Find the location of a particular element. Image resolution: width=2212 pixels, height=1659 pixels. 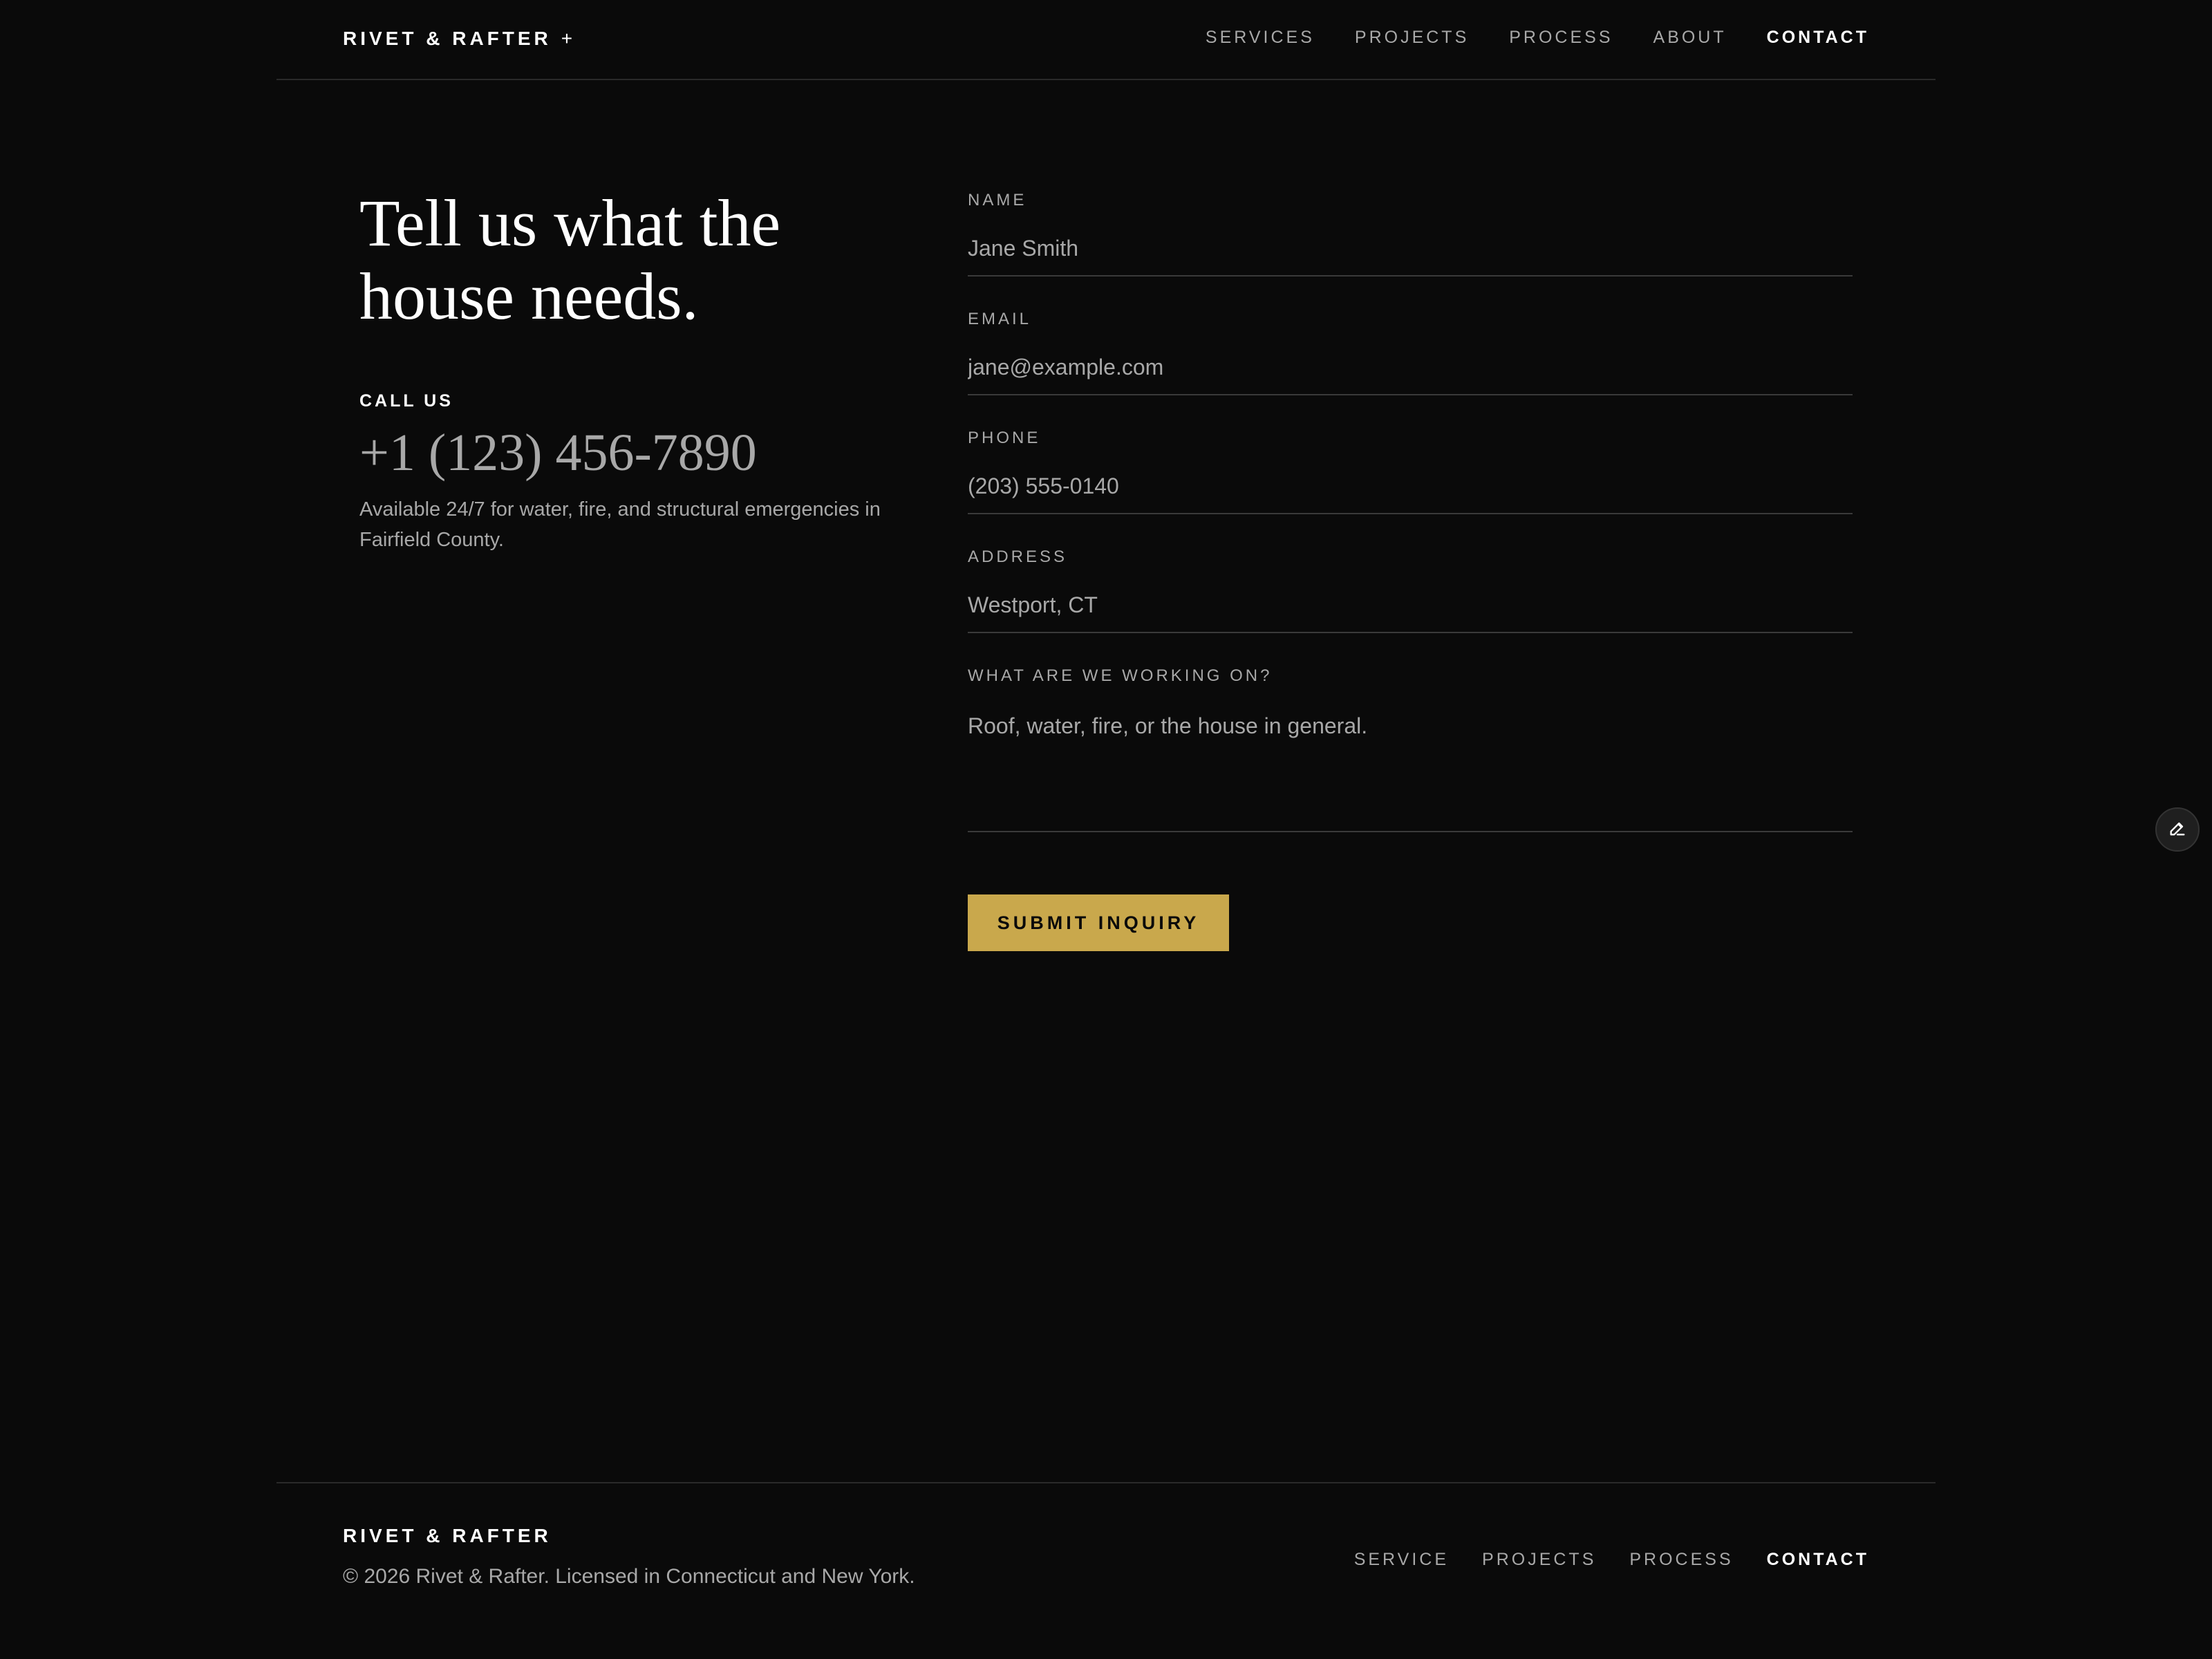

message-field-group: WHAT ARE WE WORKING ON? is located at coordinates (1410, 776).